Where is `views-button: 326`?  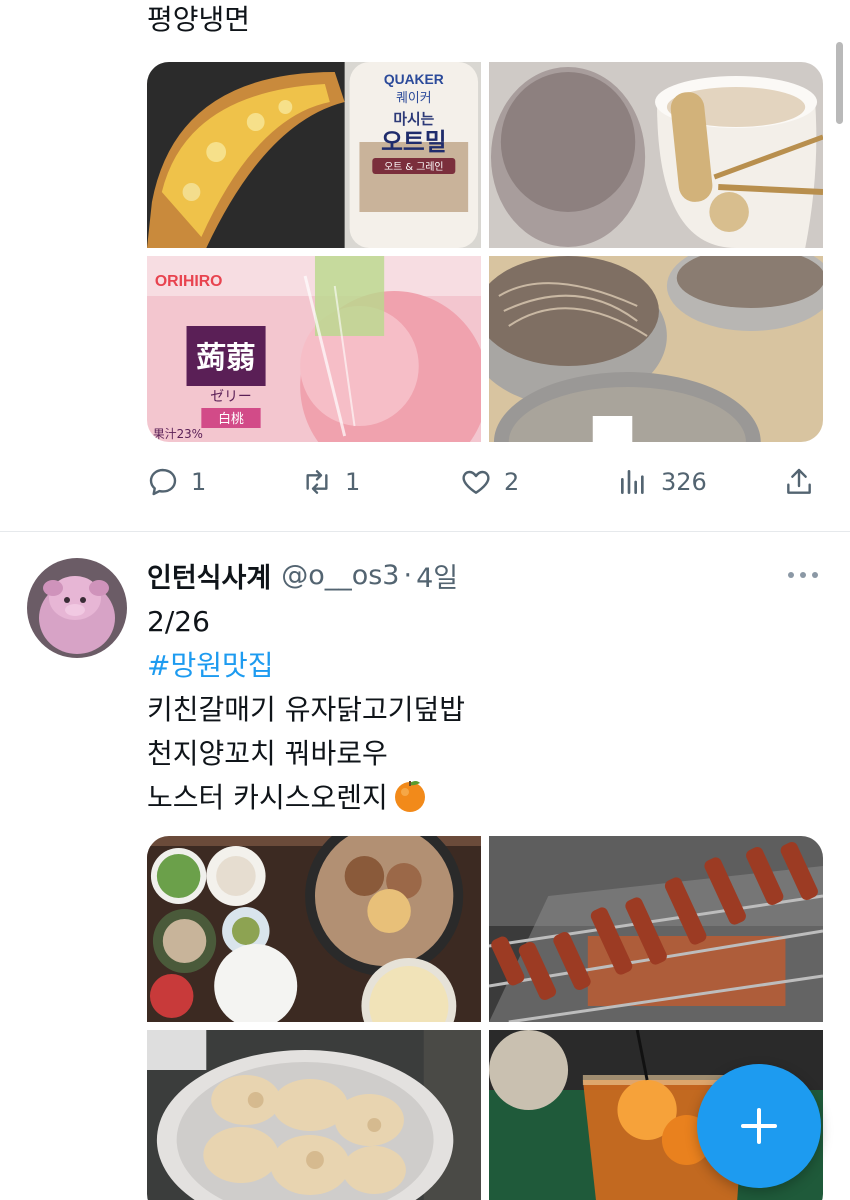 views-button: 326 is located at coordinates (662, 482).